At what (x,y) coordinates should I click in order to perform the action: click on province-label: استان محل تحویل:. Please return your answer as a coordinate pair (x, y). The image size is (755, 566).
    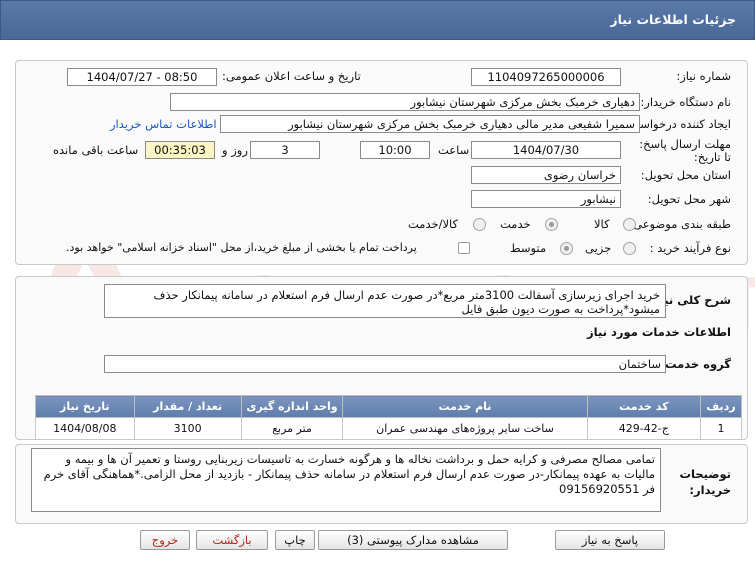
    Looking at the image, I should click on (685, 175).